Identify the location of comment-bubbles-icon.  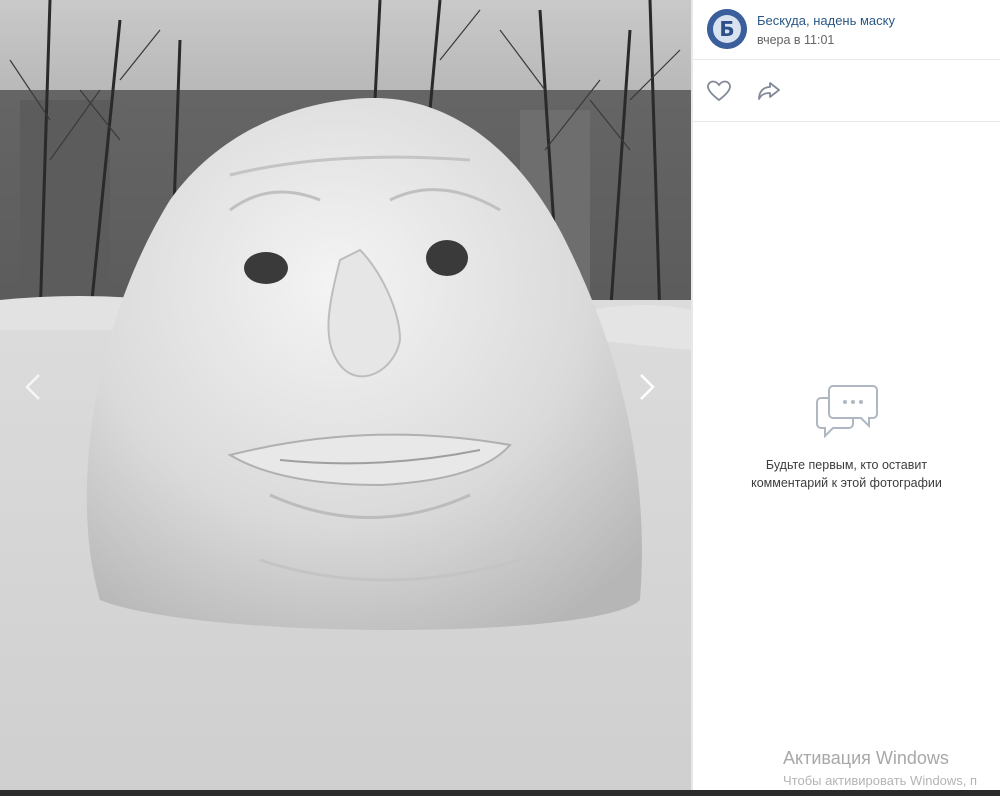
(846, 411).